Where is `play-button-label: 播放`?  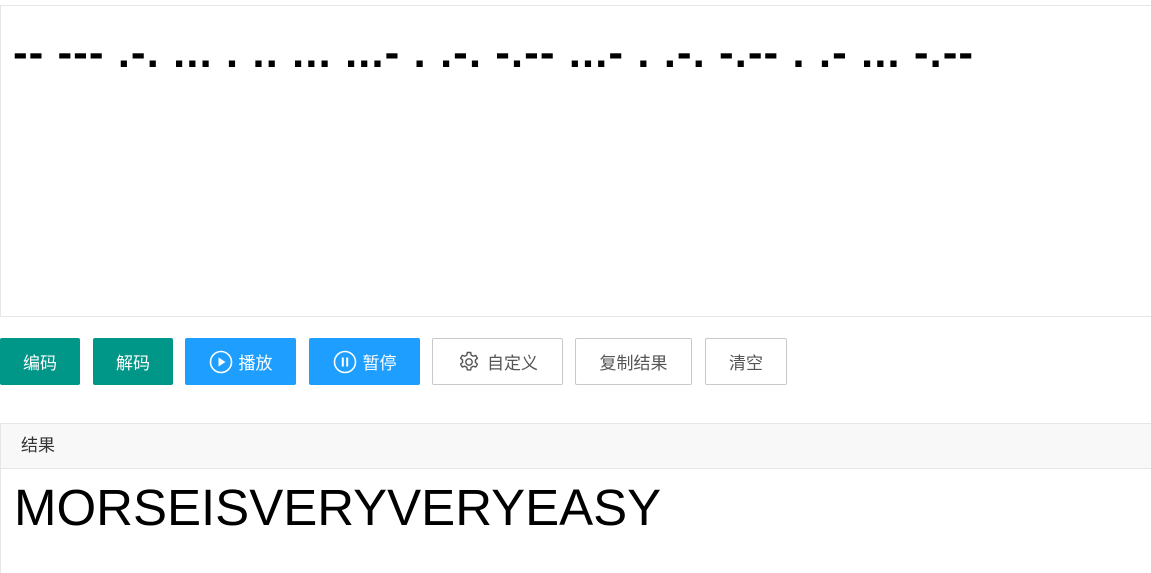
play-button-label: 播放 is located at coordinates (255, 364).